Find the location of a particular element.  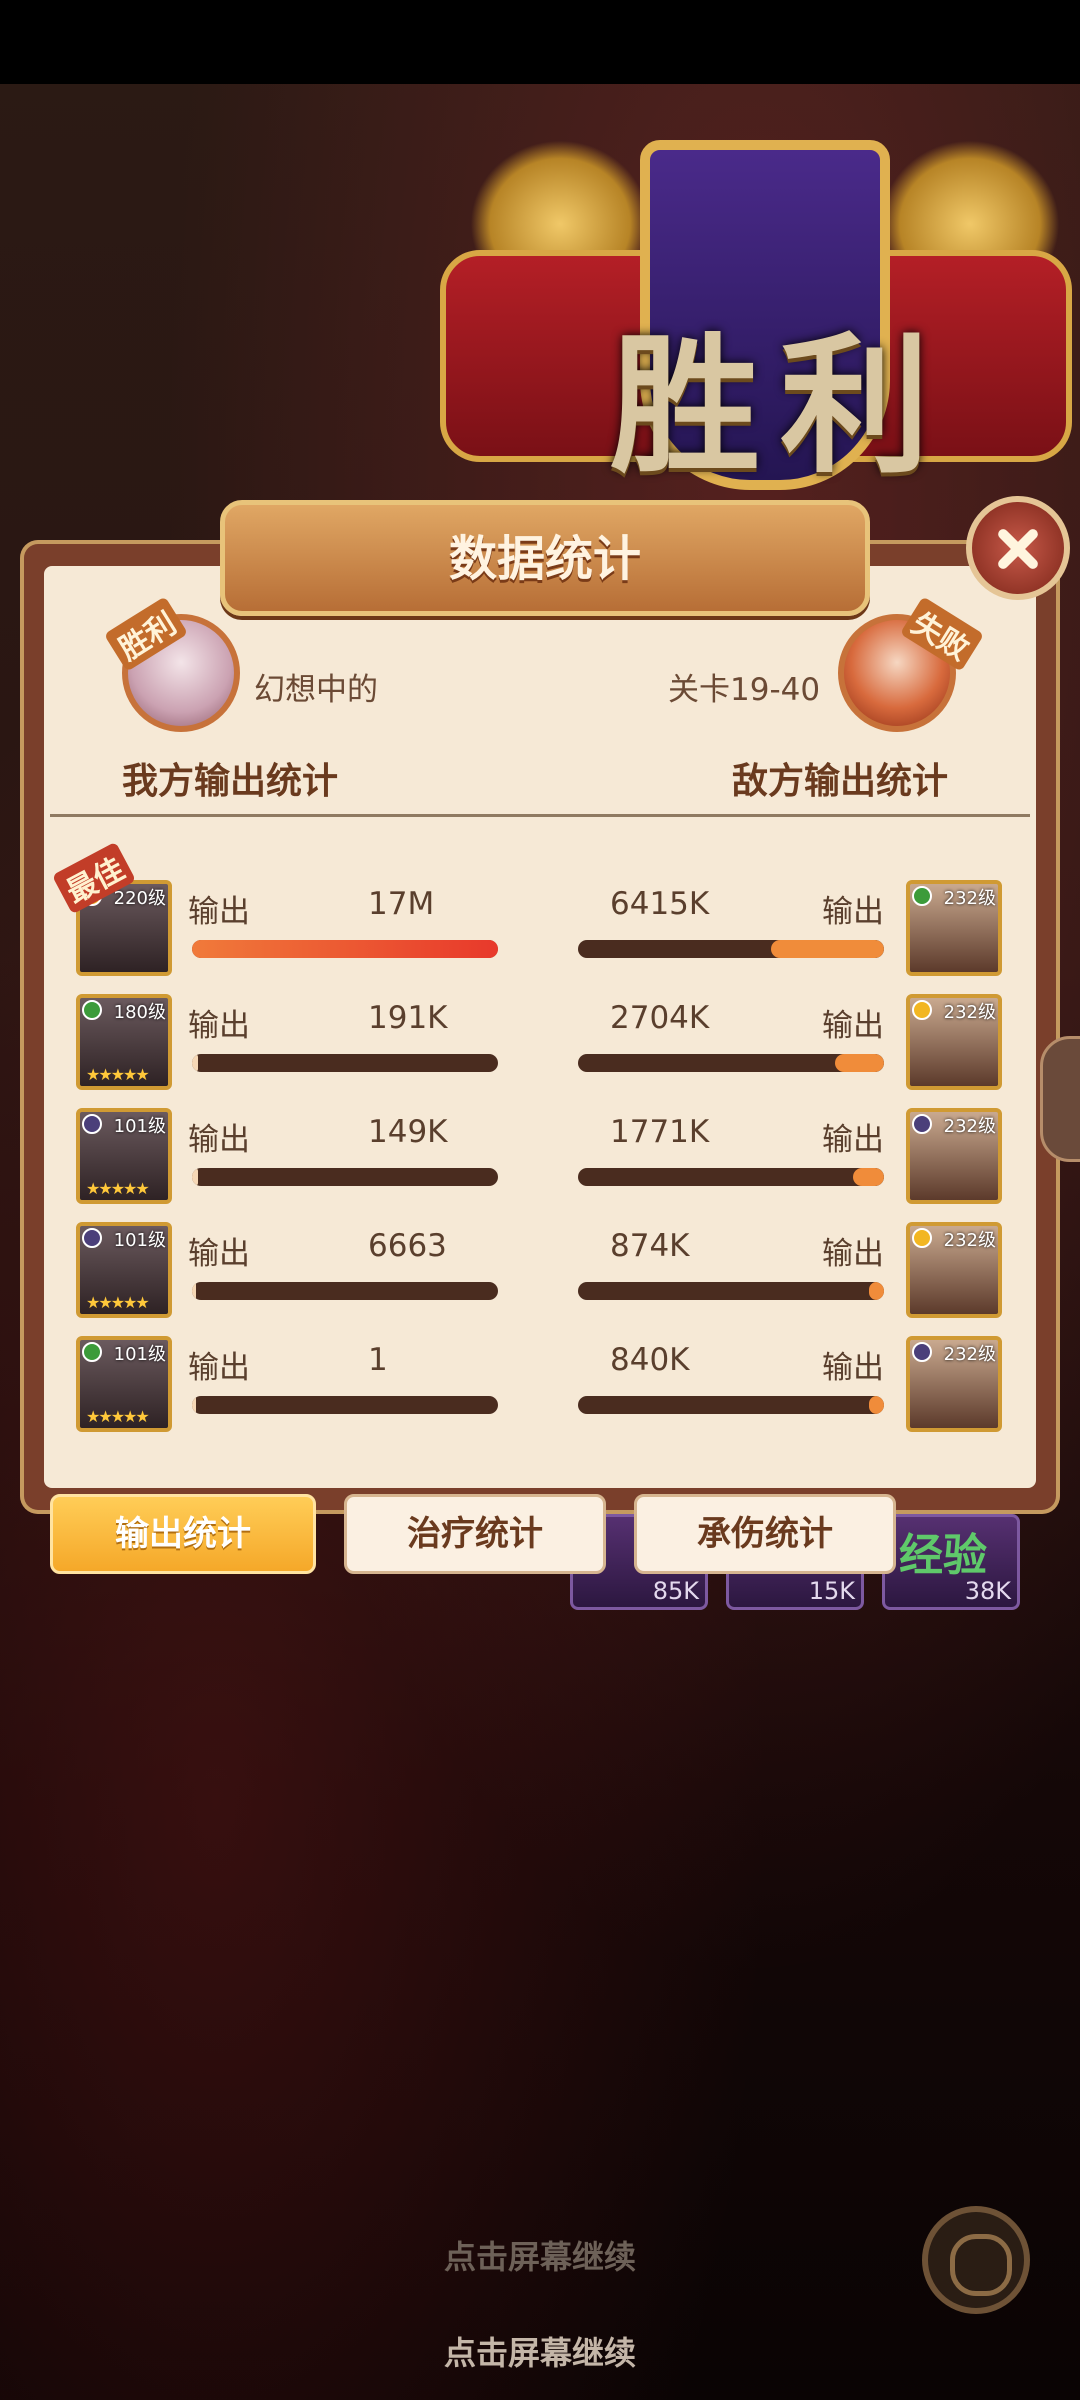

continue-hint-faded: 点击屏幕继续 is located at coordinates (539, 2257).